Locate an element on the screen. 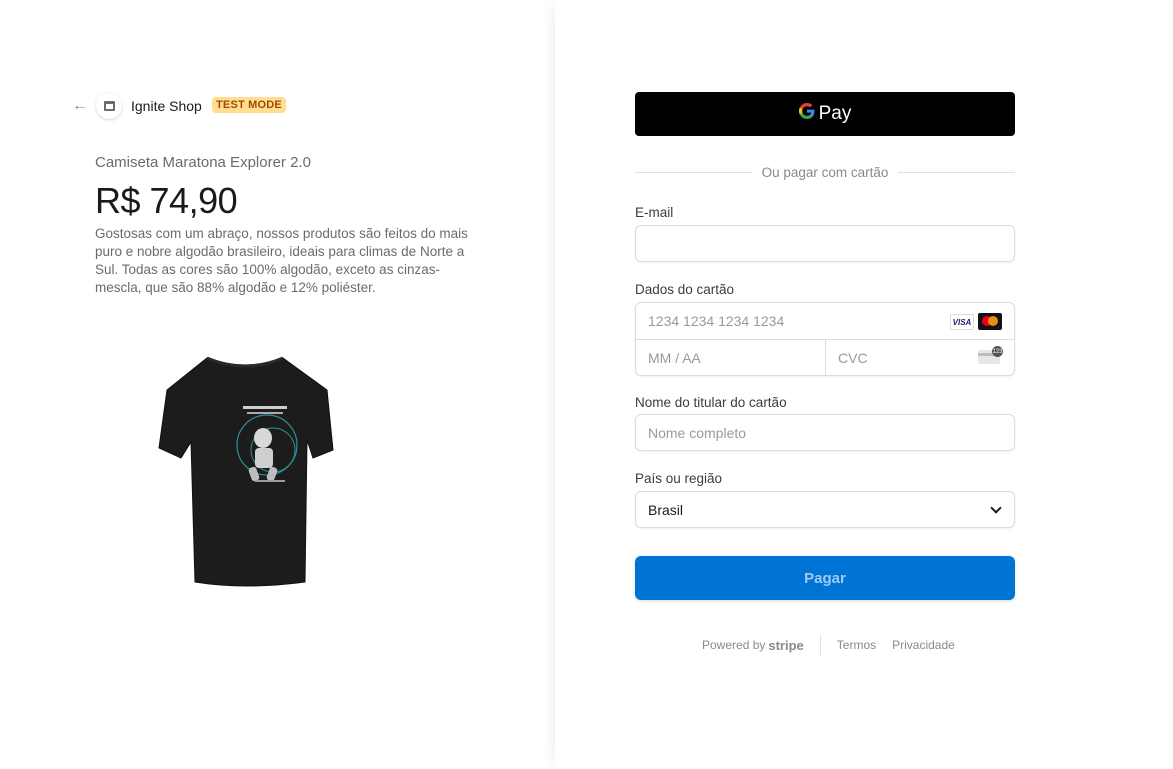  stripe-footer: Powered by stripe Termos Privacidade is located at coordinates (828, 645).